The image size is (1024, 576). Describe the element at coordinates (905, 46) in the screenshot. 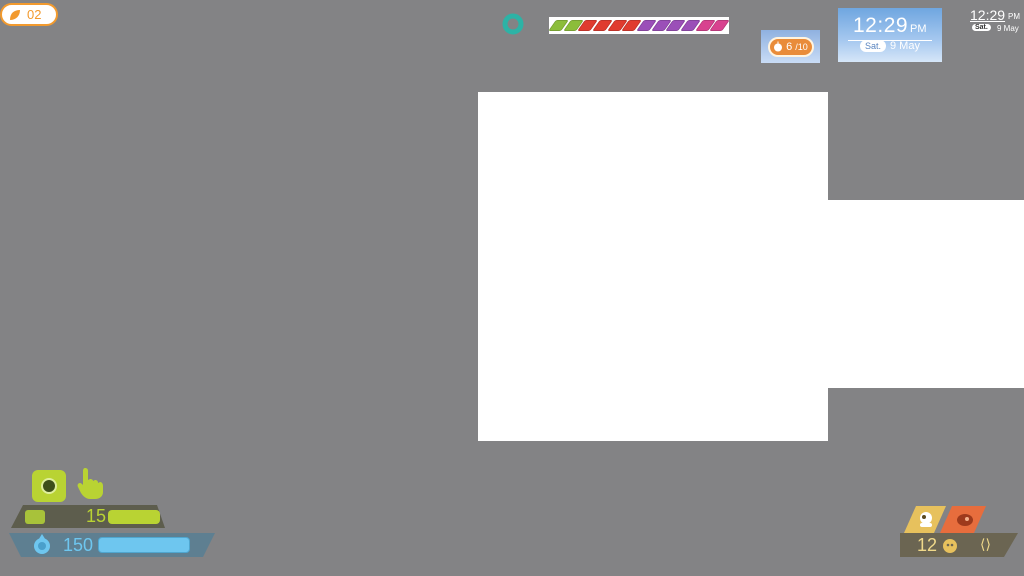

I see `clock-date: 9 May` at that location.